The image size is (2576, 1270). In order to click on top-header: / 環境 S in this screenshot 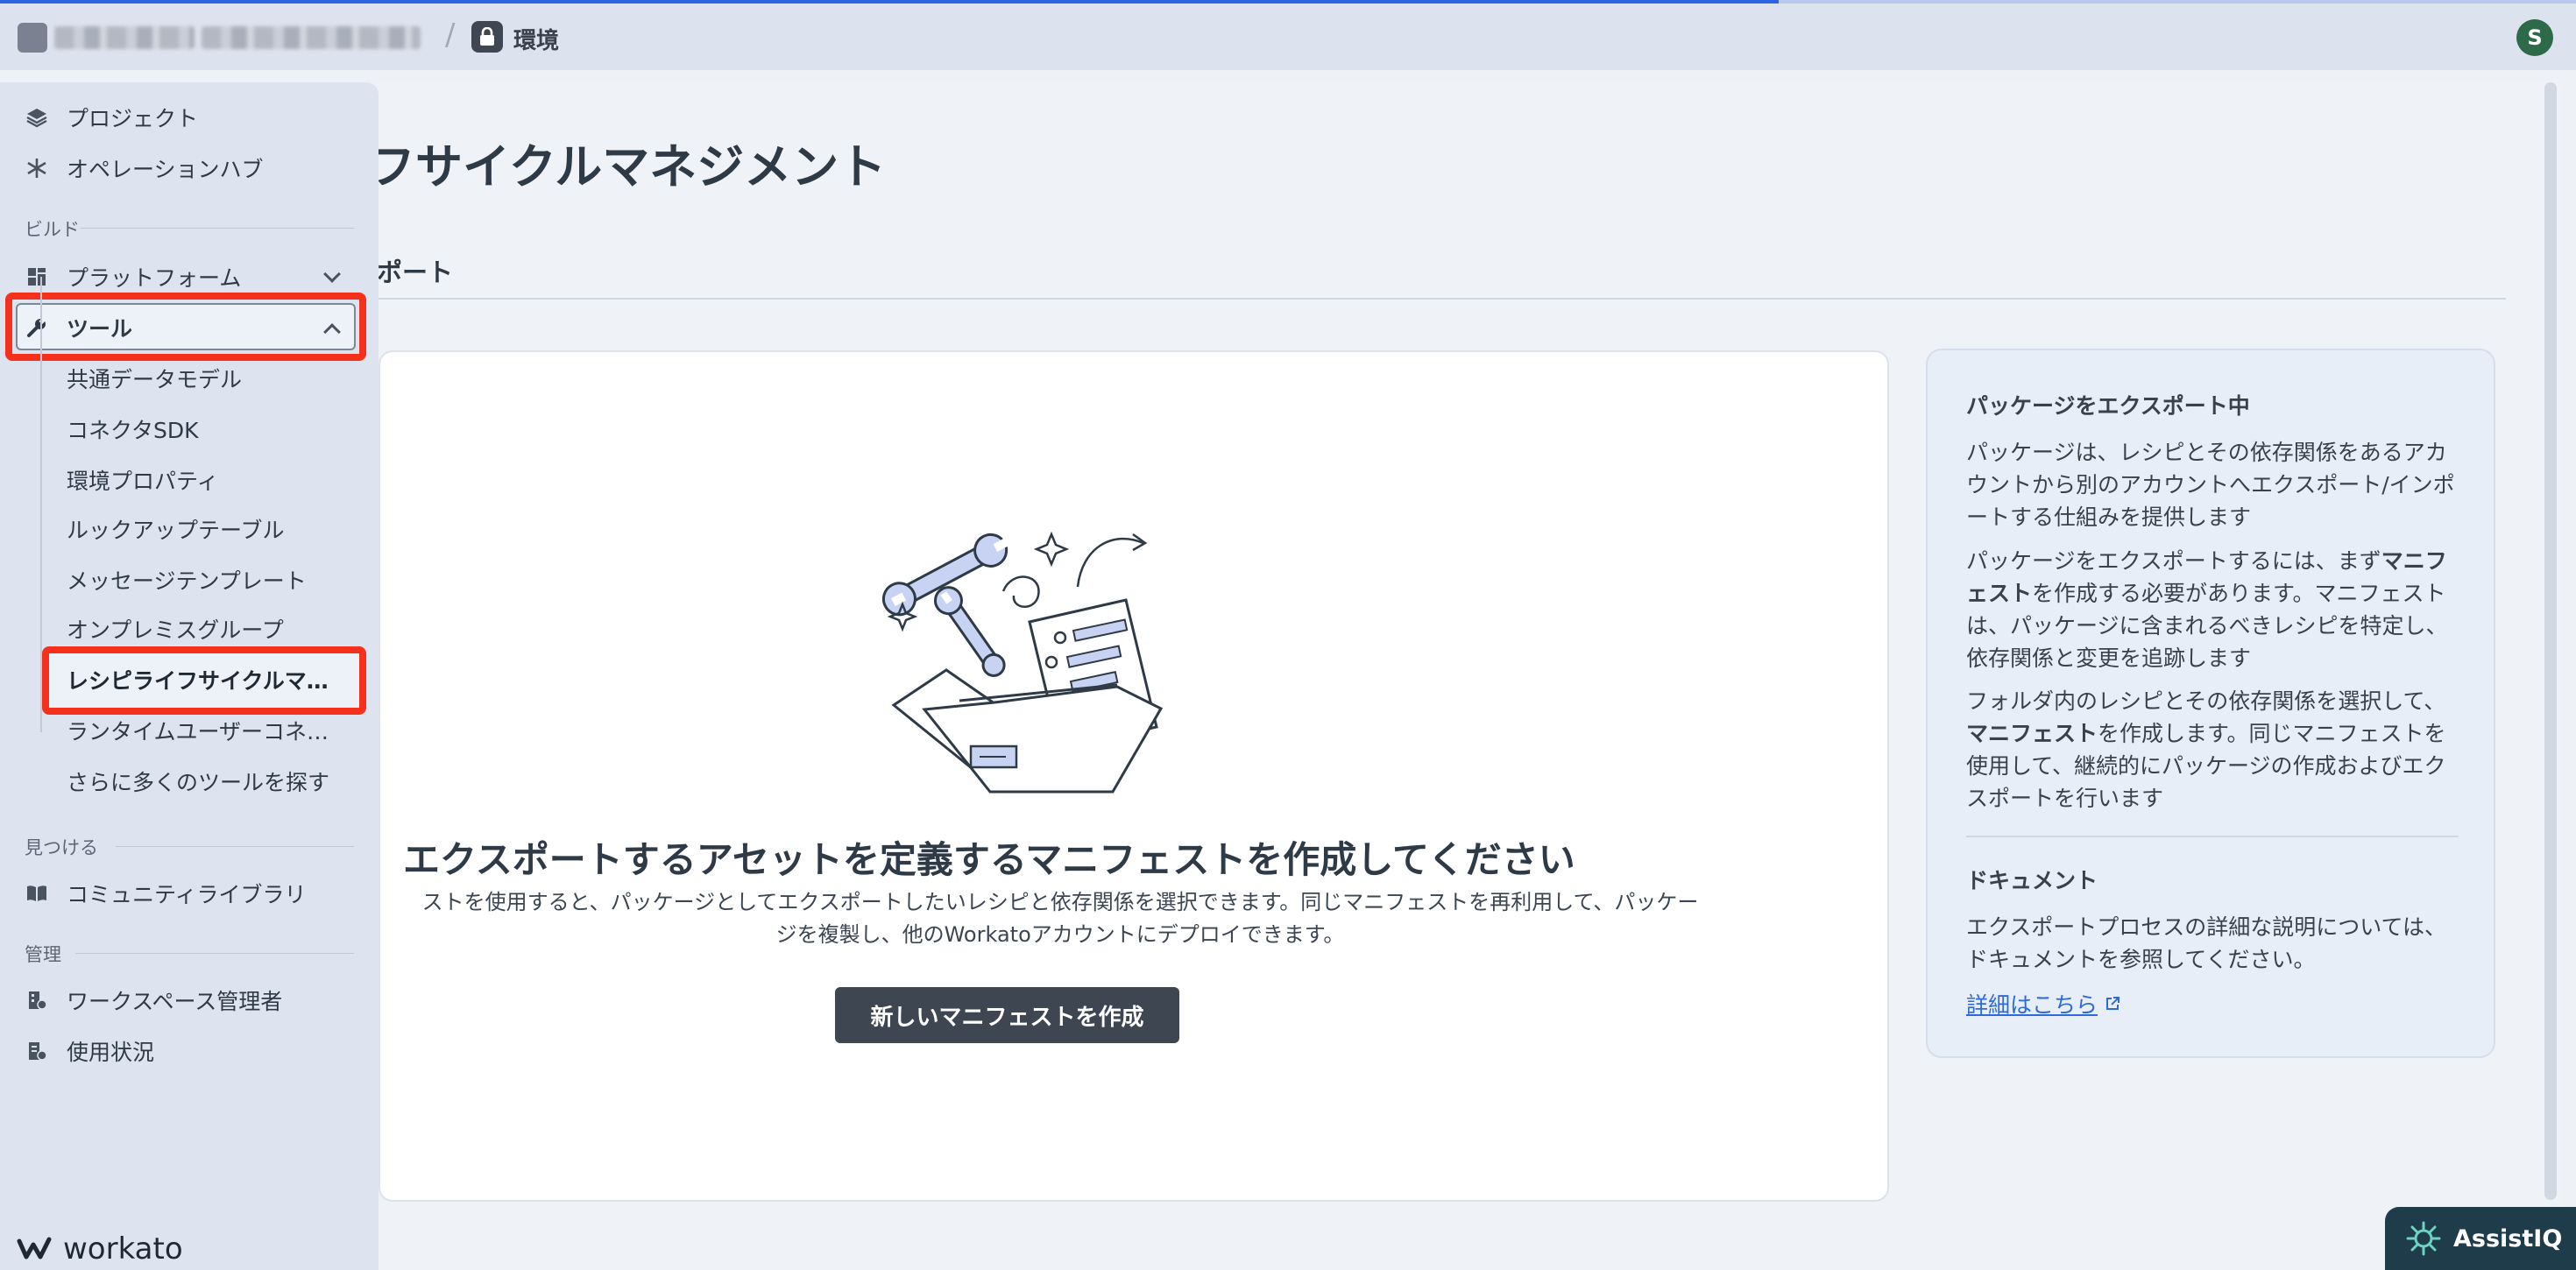, I will do `click(1288, 37)`.